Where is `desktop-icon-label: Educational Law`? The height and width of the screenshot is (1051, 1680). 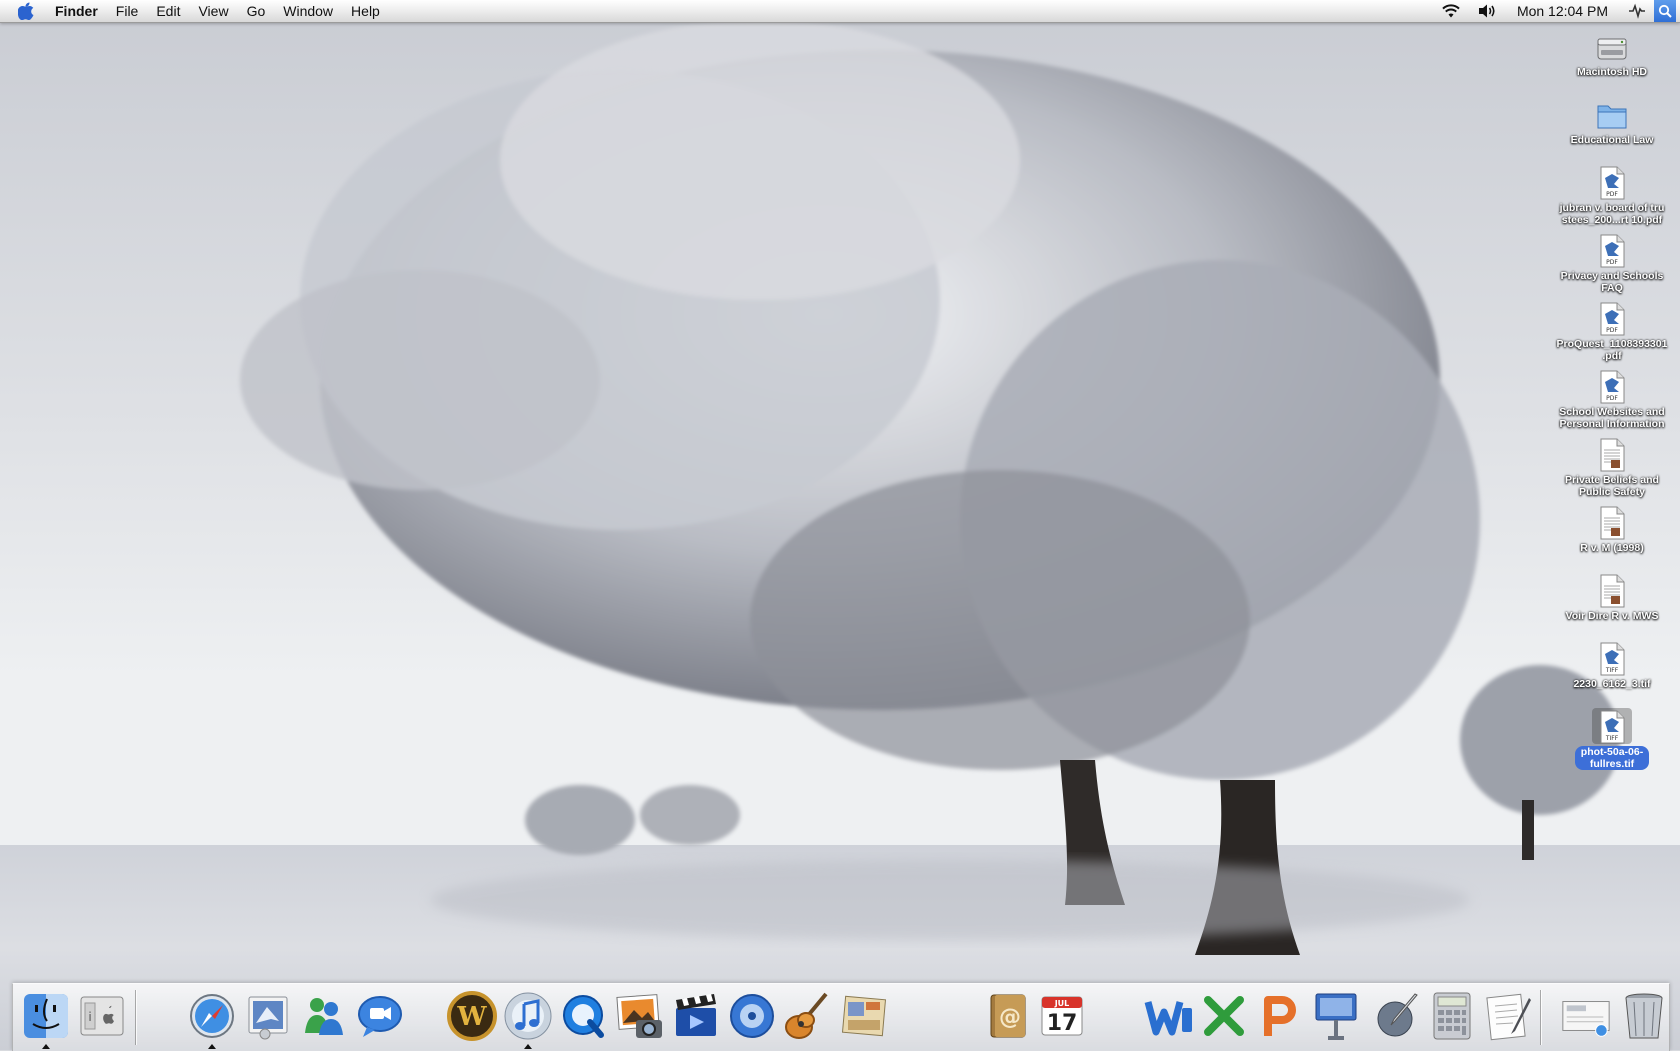 desktop-icon-label: Educational Law is located at coordinates (1612, 140).